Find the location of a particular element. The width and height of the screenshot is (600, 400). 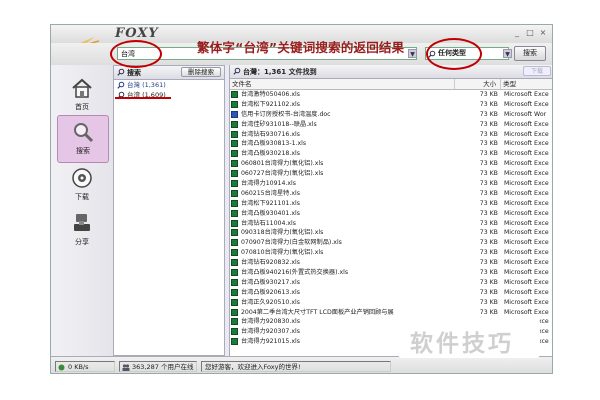

file-name: 台湾正久920510.xls is located at coordinates (270, 302).